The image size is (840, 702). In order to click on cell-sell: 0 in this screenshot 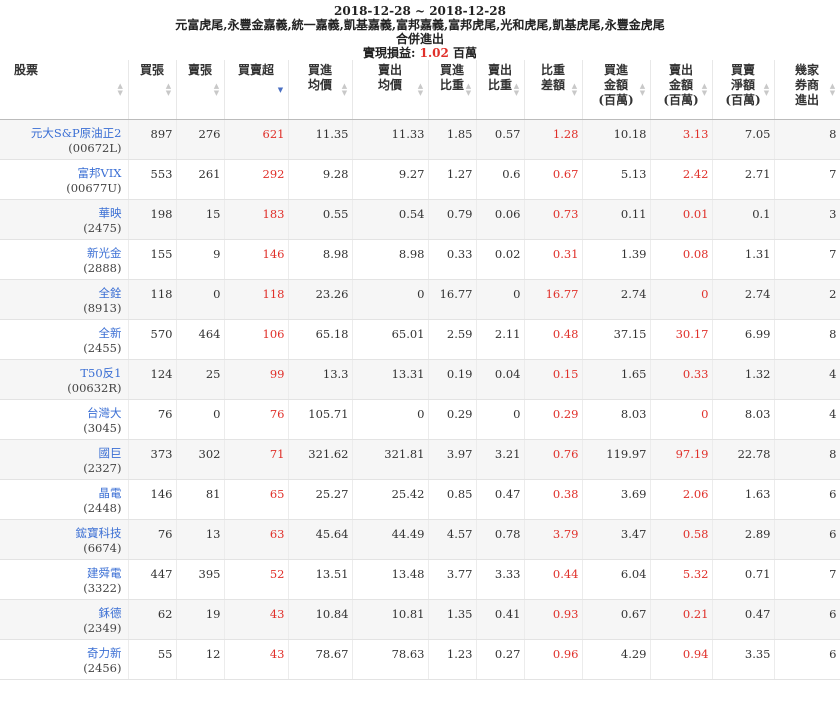, I will do `click(200, 419)`.